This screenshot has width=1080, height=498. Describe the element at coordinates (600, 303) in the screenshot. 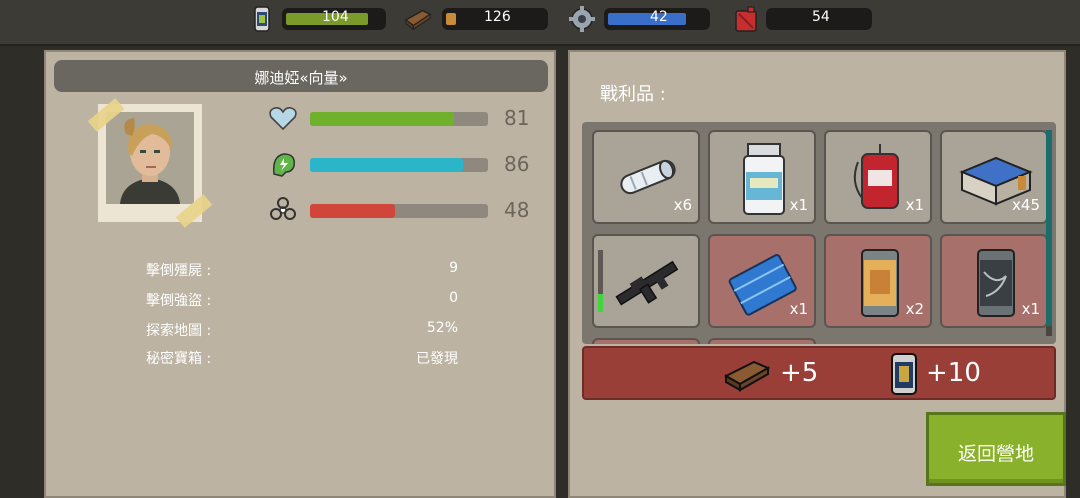

I see `durability-fill` at that location.